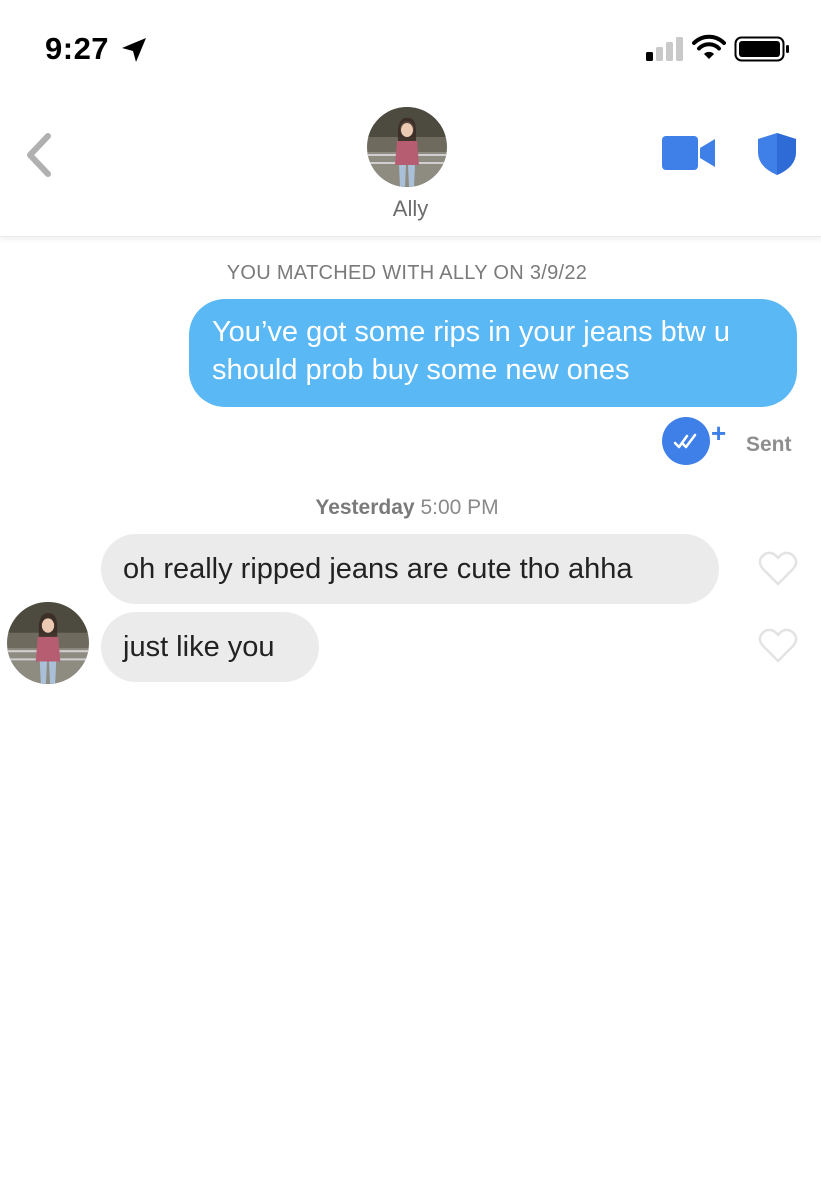 The image size is (821, 1195). Describe the element at coordinates (48, 643) in the screenshot. I see `contact-avatar` at that location.